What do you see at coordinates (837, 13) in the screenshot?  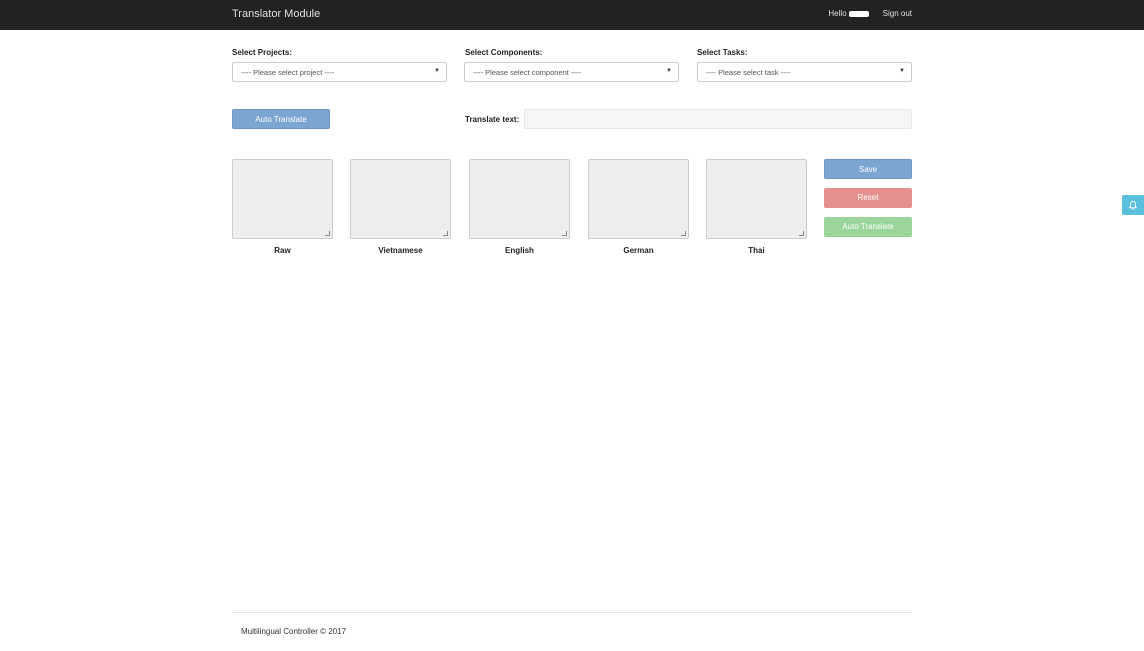 I see `greeting-text: Hello` at bounding box center [837, 13].